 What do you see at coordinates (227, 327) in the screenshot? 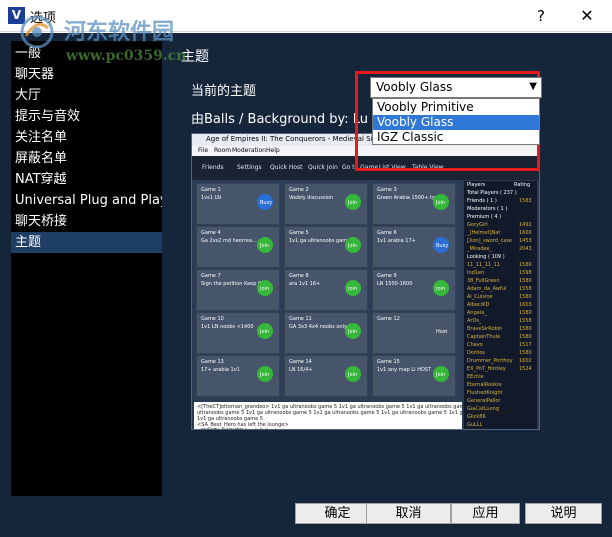
I see `preview-game-desc: 1v1 LN noobs <1400` at bounding box center [227, 327].